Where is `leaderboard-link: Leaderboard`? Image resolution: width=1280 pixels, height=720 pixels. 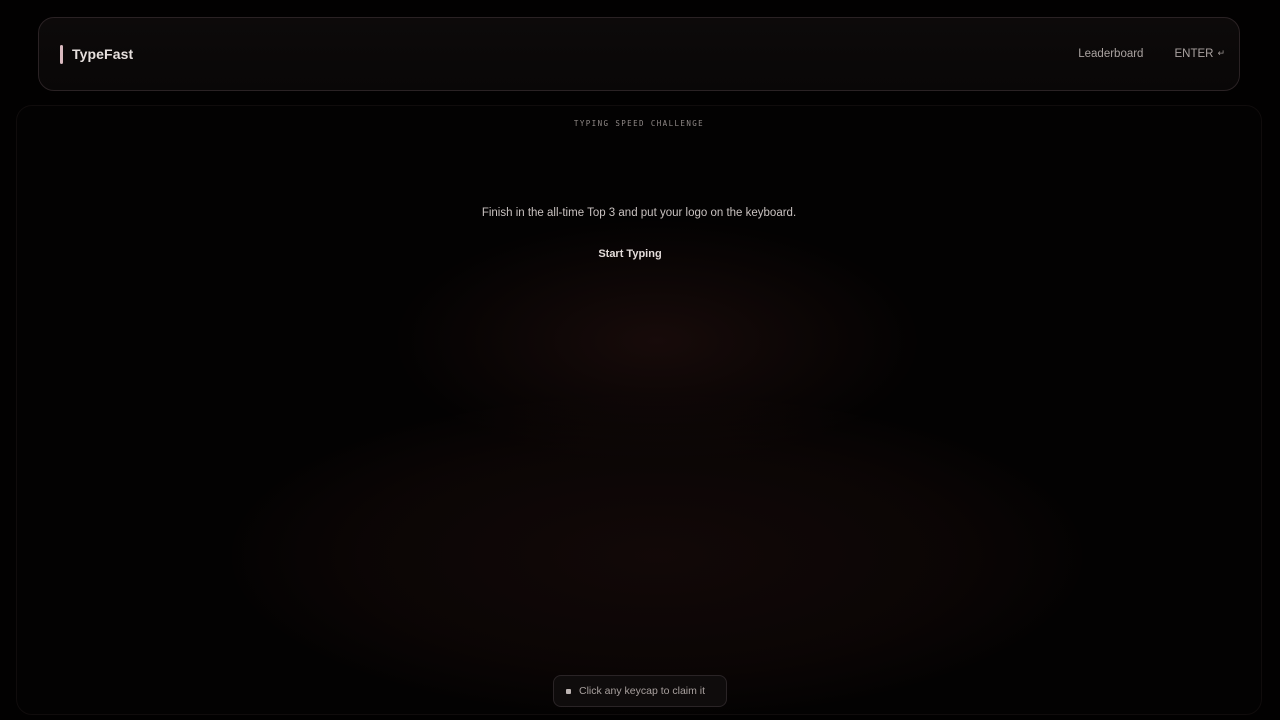 leaderboard-link: Leaderboard is located at coordinates (1110, 54).